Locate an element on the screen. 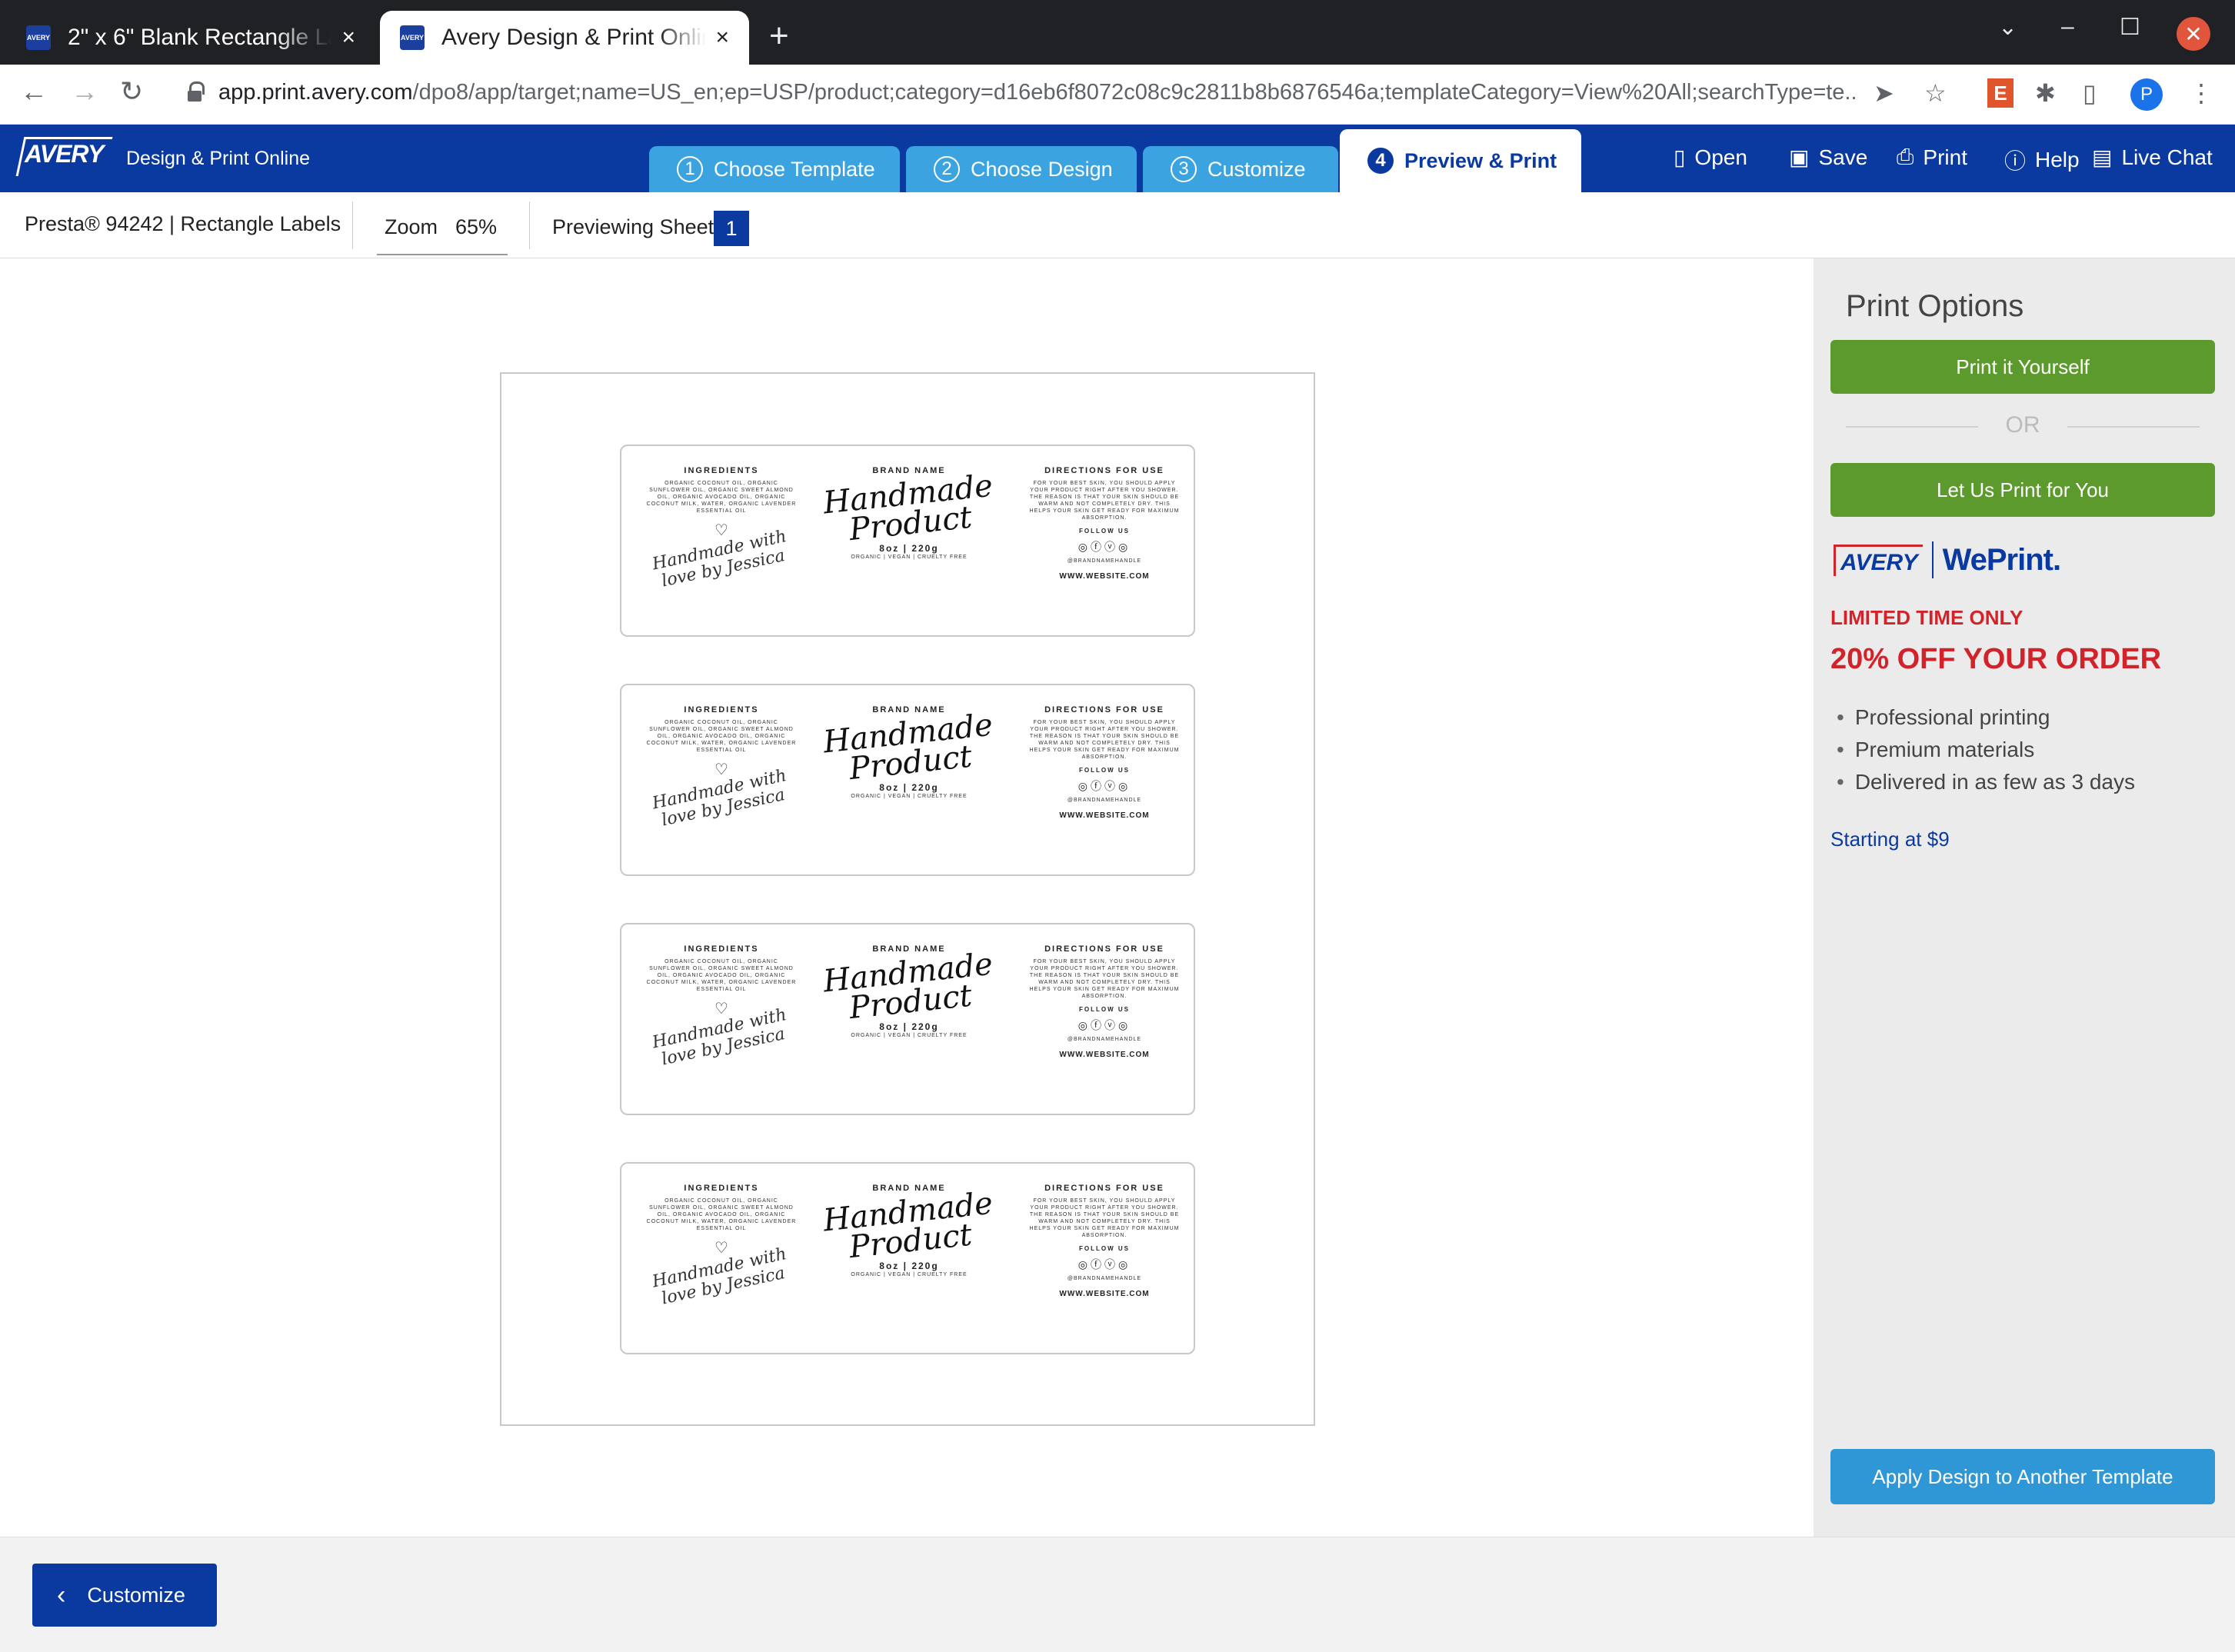 The width and height of the screenshot is (2235, 1652). sheet-number-button: 1 is located at coordinates (731, 229).